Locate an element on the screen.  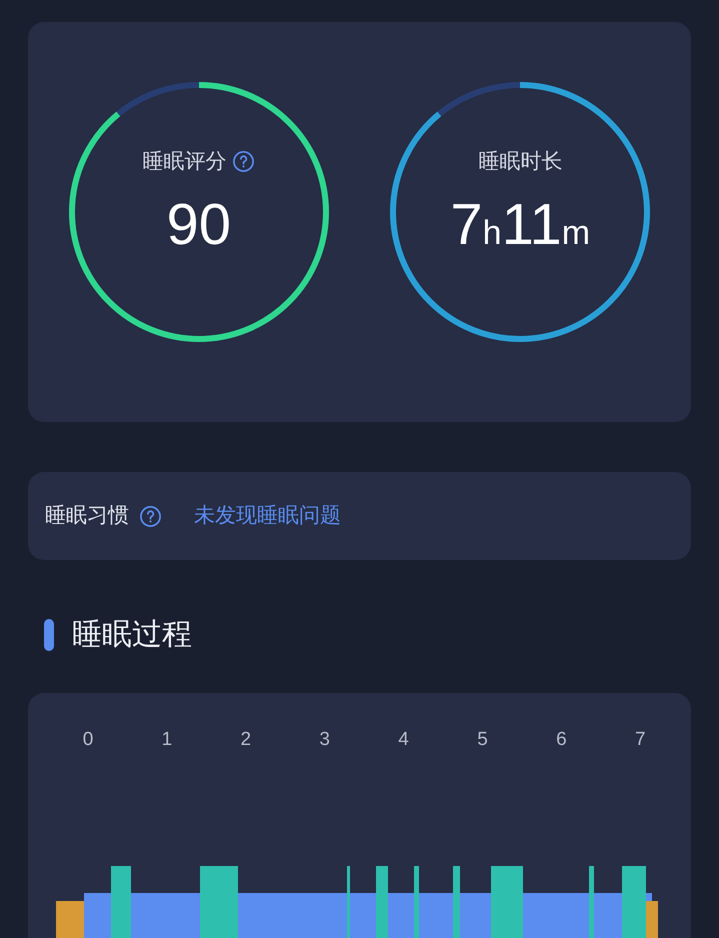
ring-label: 睡眠评分 is located at coordinates (184, 162).